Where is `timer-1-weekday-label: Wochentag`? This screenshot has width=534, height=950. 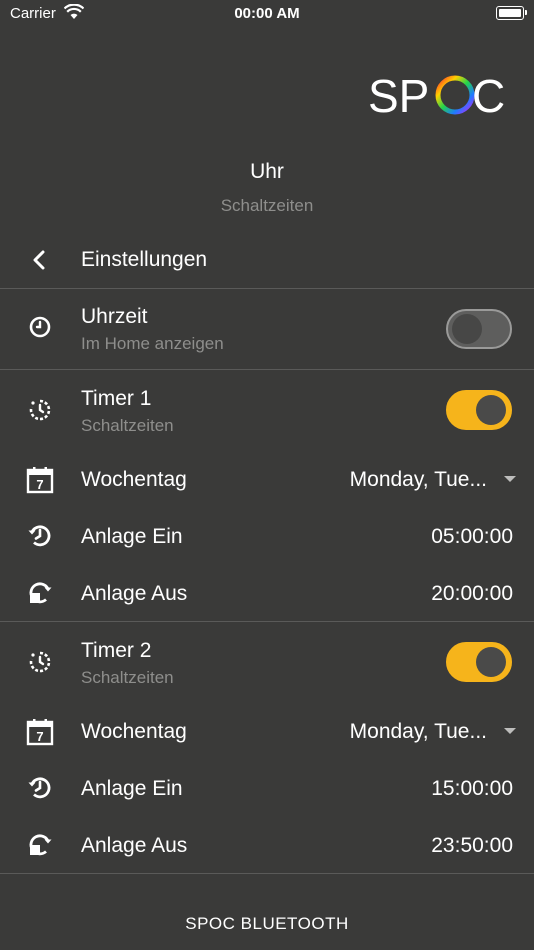
timer-1-weekday-label: Wochentag is located at coordinates (134, 479).